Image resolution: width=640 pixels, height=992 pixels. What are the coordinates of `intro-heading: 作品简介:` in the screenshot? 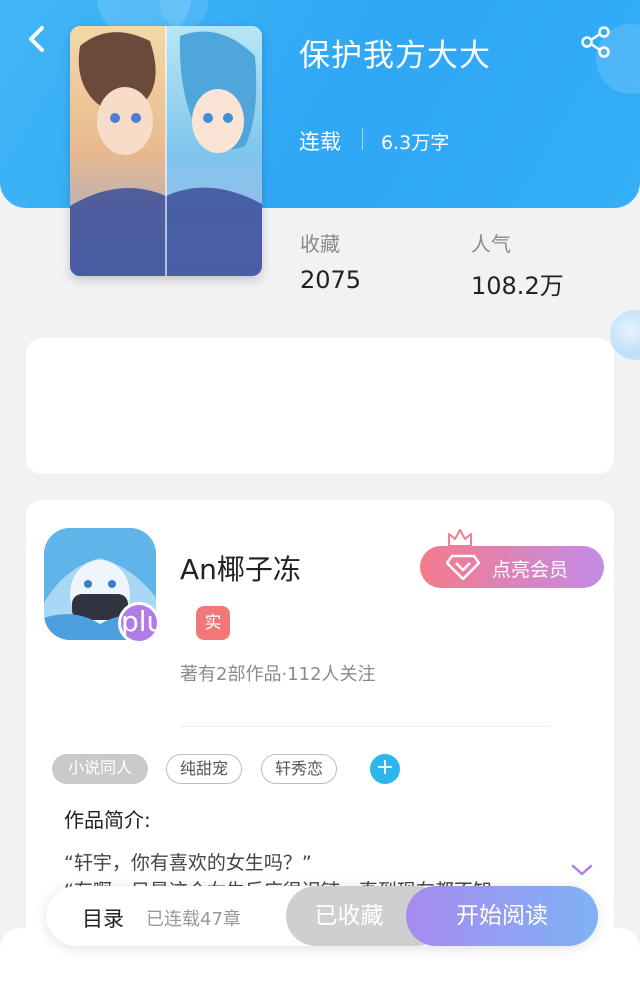 It's located at (107, 820).